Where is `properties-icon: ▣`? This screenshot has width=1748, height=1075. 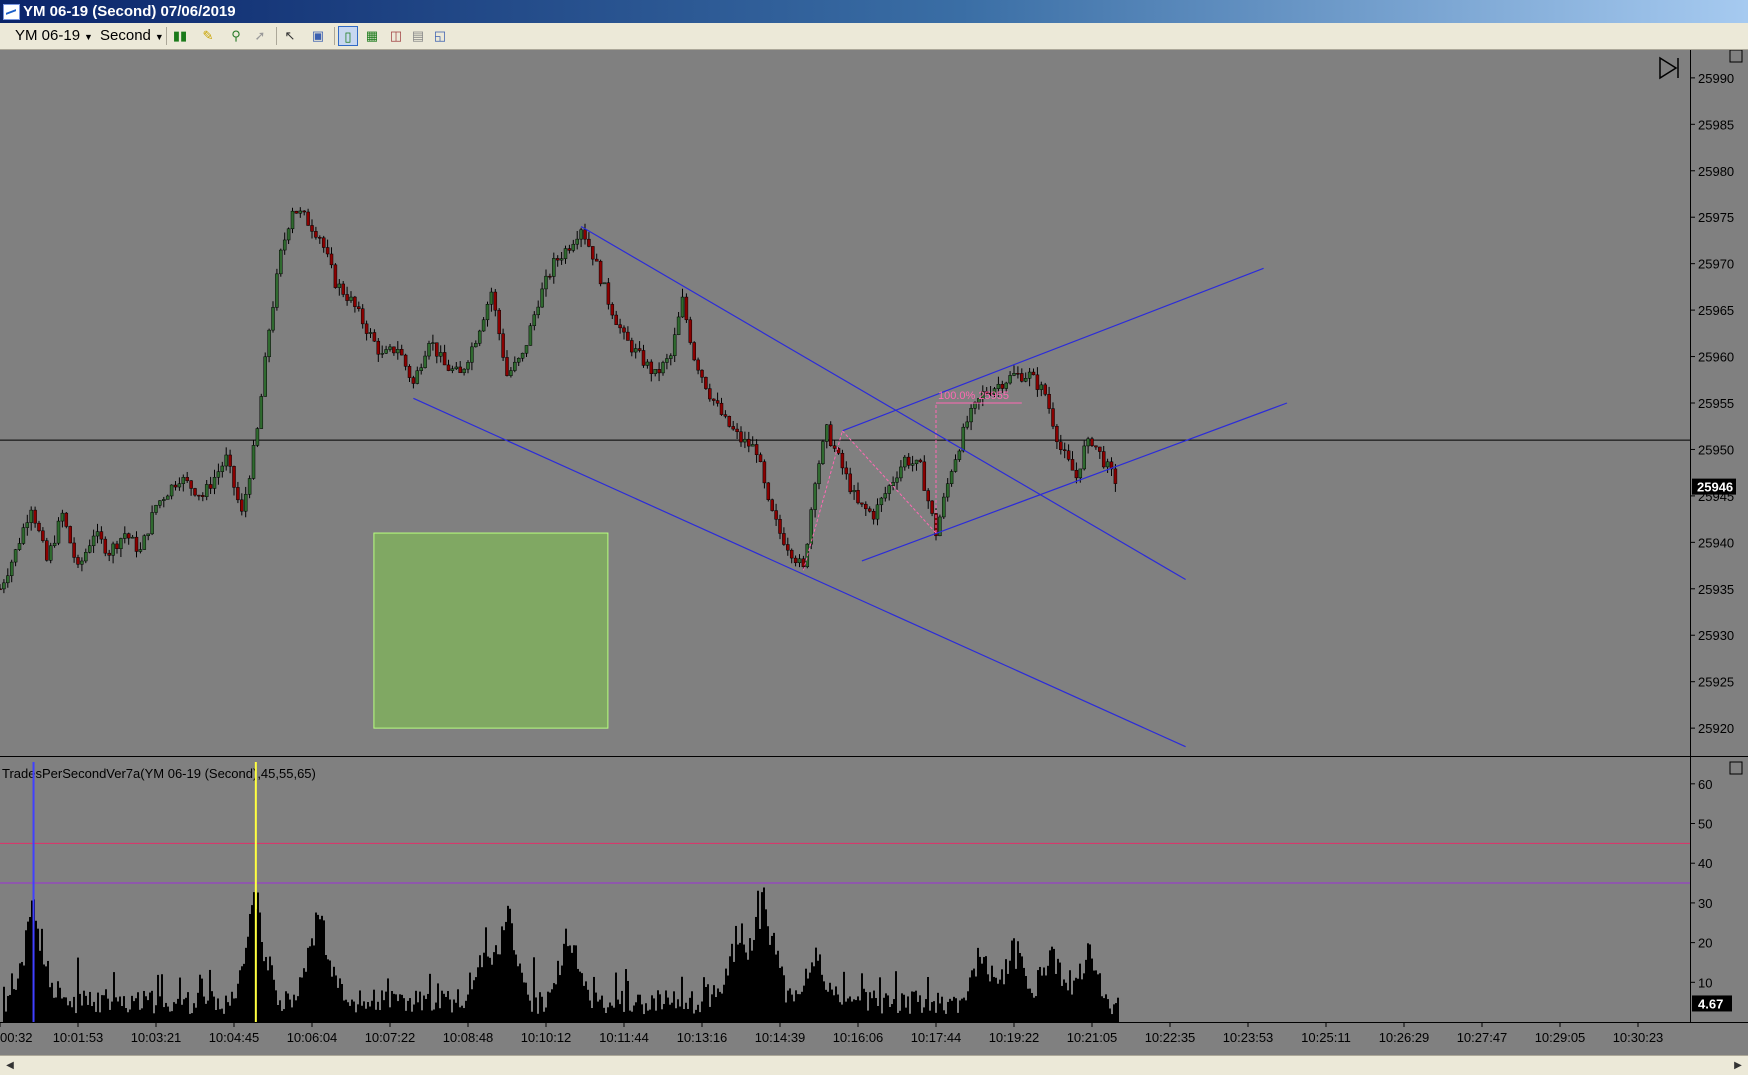
properties-icon: ▣ is located at coordinates (318, 36).